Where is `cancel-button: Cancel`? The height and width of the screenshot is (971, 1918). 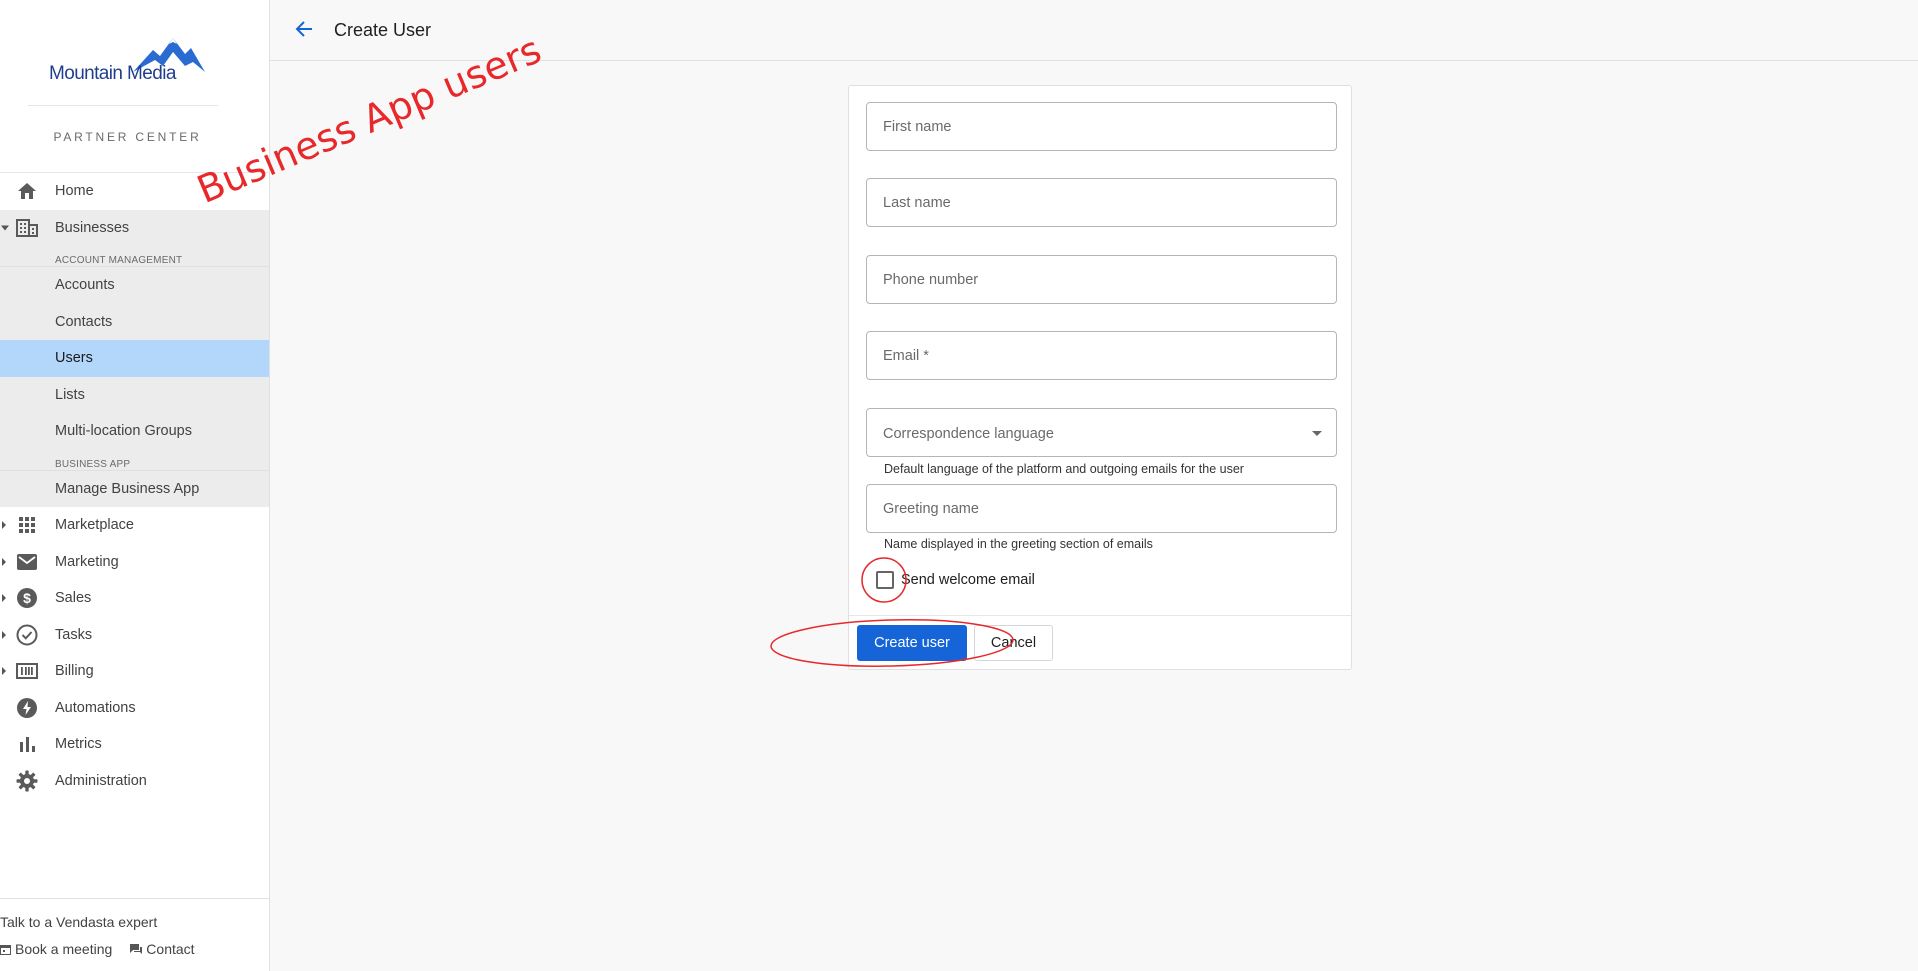
cancel-button: Cancel is located at coordinates (1013, 643).